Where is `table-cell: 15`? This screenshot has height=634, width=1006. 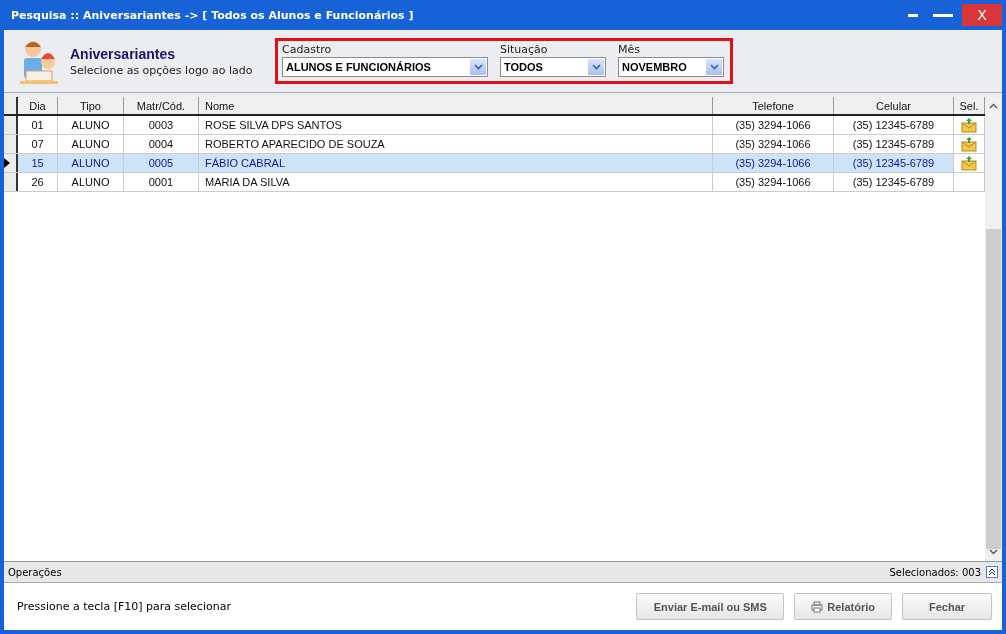
table-cell: 15 is located at coordinates (38, 163).